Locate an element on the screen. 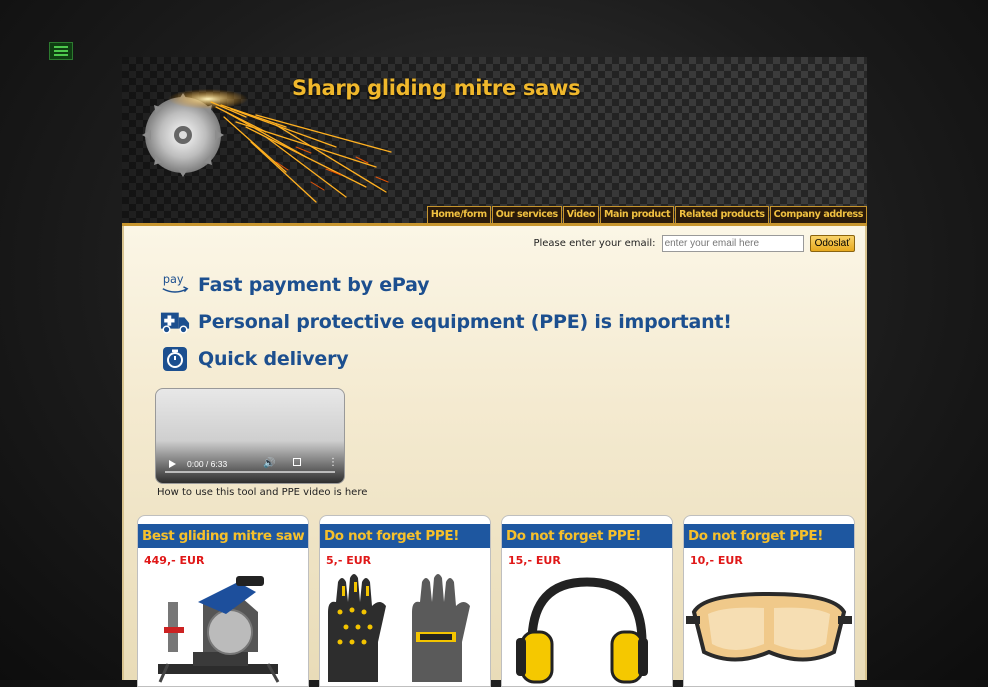 This screenshot has width=988, height=687. video-controls: 0:00 / 6:33 🔊 ⋮ is located at coordinates (250, 463).